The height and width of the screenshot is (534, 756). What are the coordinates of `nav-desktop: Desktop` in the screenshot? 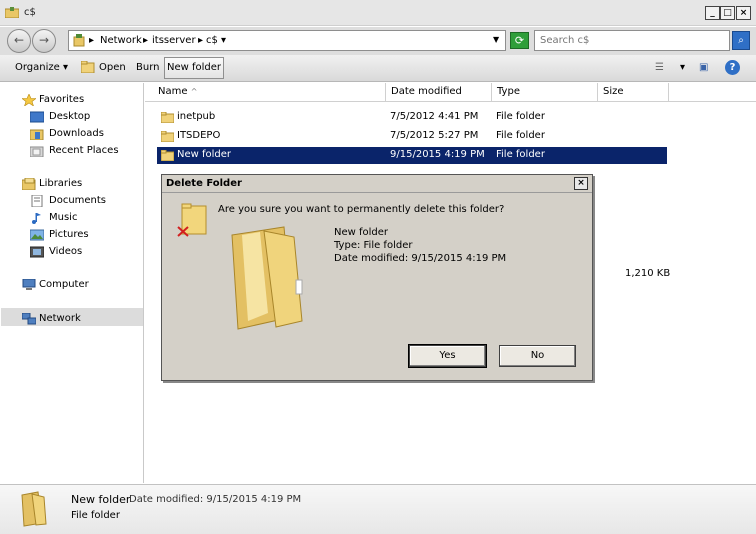 It's located at (85, 117).